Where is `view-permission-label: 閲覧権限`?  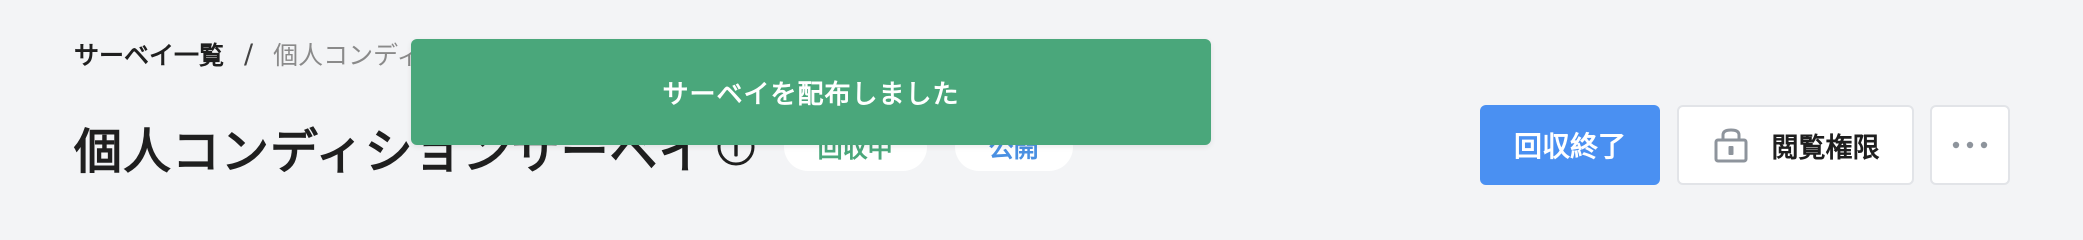 view-permission-label: 閲覧権限 is located at coordinates (1825, 148).